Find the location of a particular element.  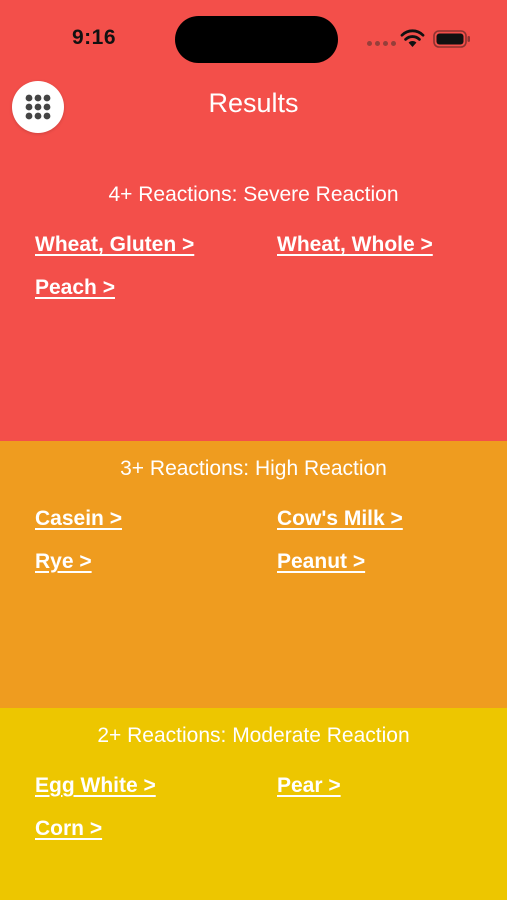

severe-section-title: 4+ Reactions: Severe Reaction is located at coordinates (253, 194).